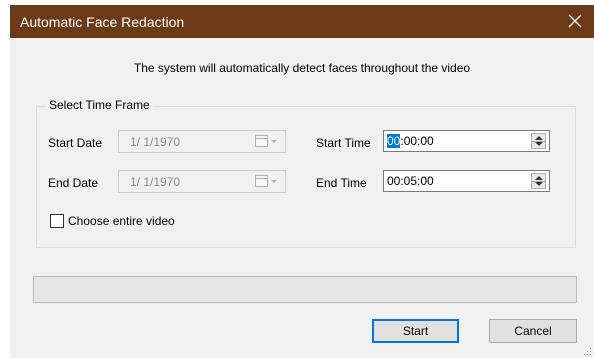  What do you see at coordinates (155, 182) in the screenshot?
I see `end-date-value: 1/ 1/1970` at bounding box center [155, 182].